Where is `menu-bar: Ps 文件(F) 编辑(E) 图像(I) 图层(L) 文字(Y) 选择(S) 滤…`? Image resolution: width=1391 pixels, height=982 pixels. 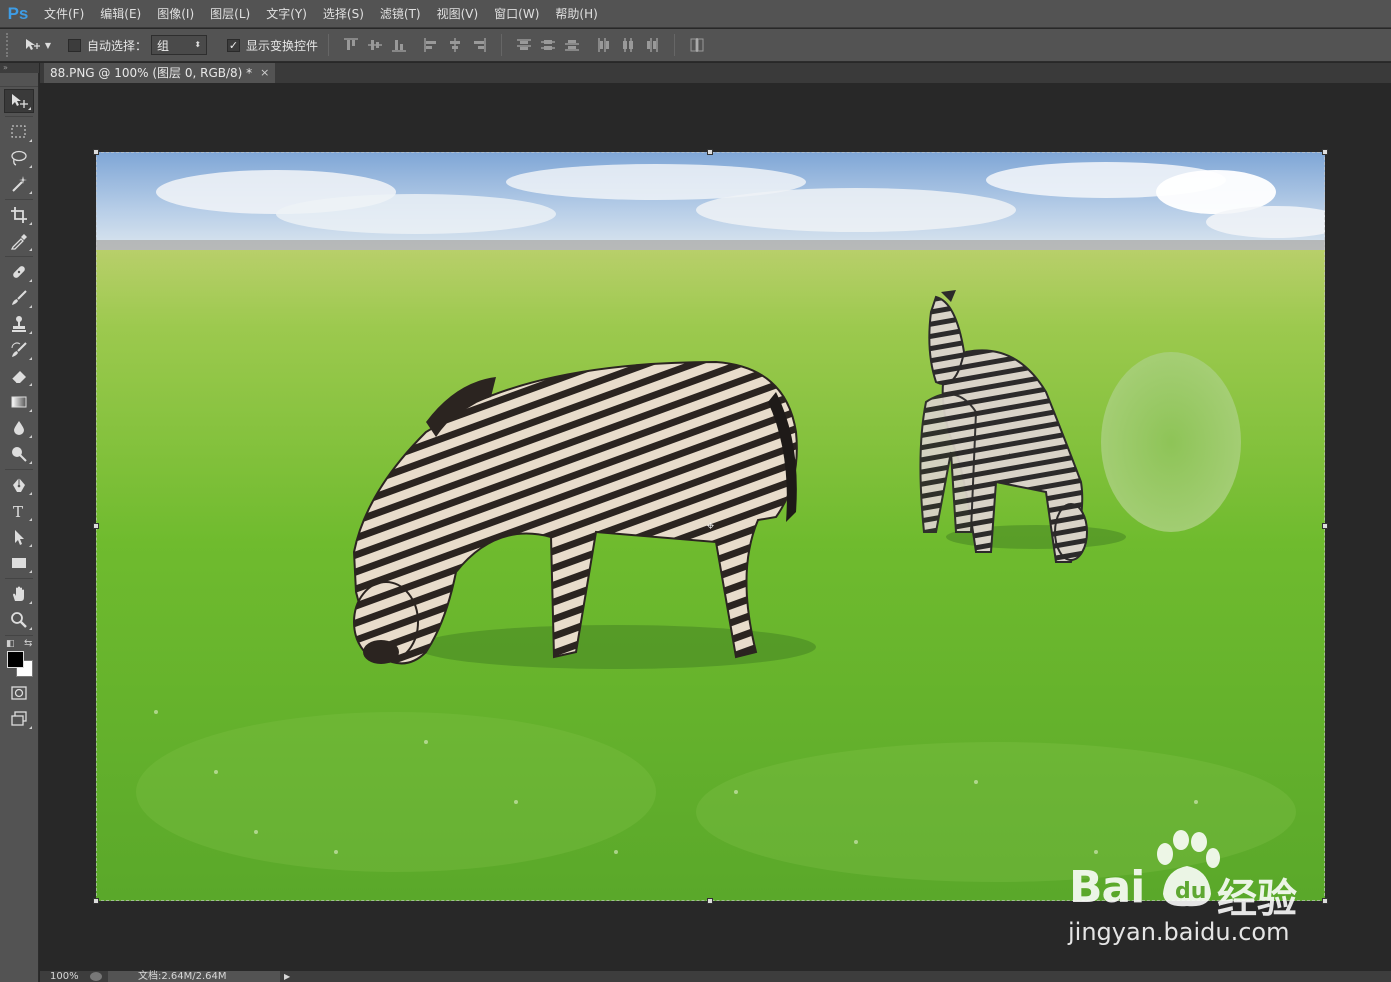
menu-bar: Ps 文件(F) 编辑(E) 图像(I) 图层(L) 文字(Y) 选择(S) 滤… is located at coordinates (695, 14).